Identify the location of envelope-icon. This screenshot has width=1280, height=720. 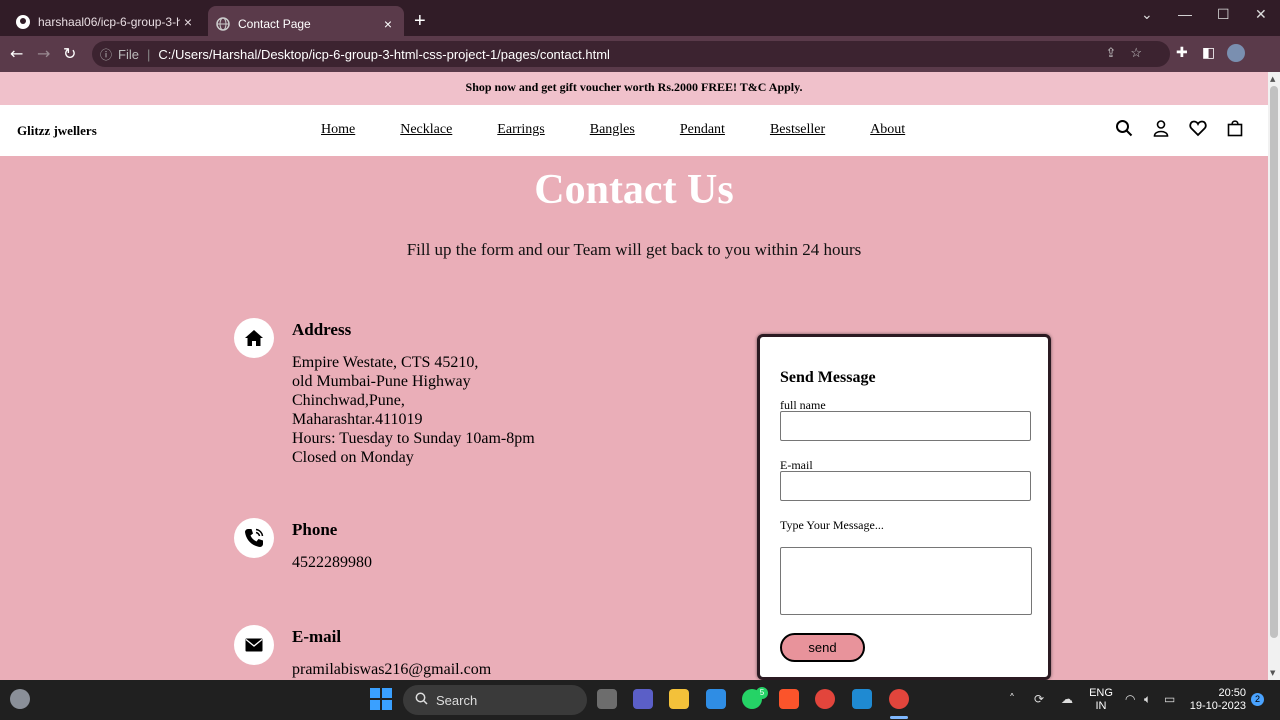
(254, 645).